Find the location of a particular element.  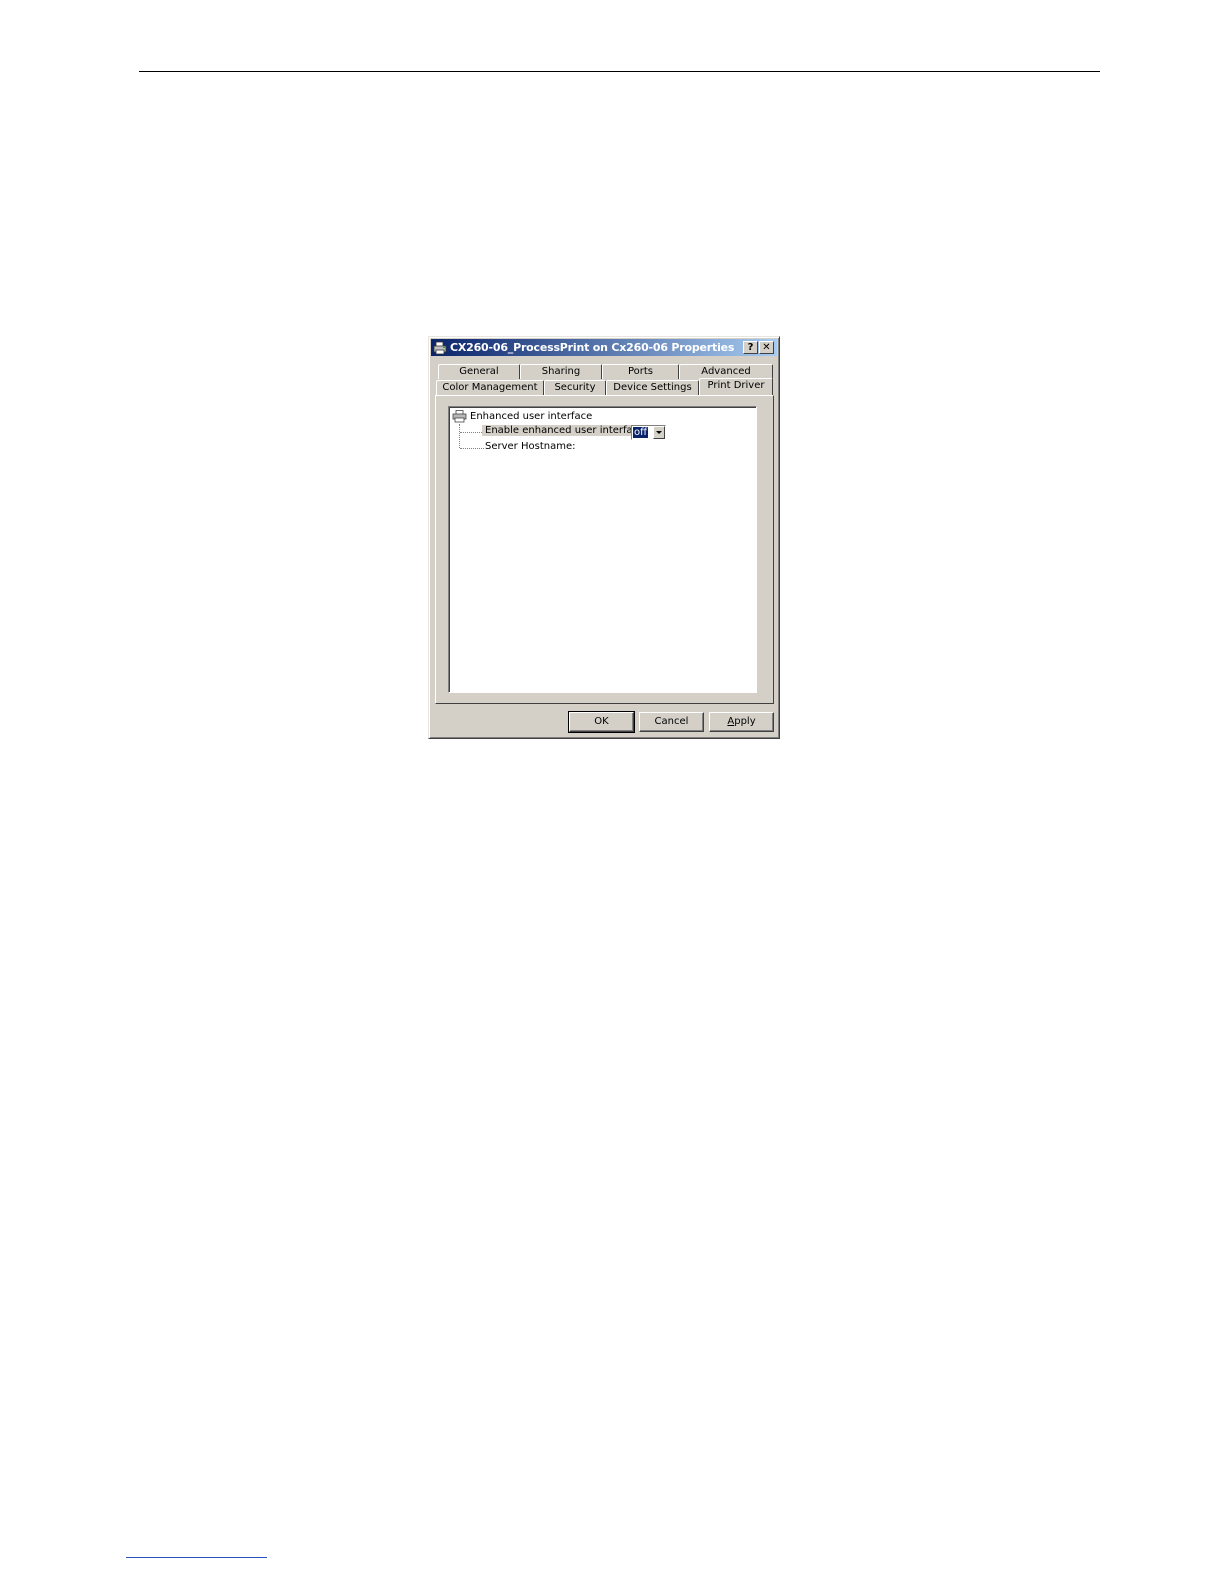

combo-selected-value: off is located at coordinates (641, 432).